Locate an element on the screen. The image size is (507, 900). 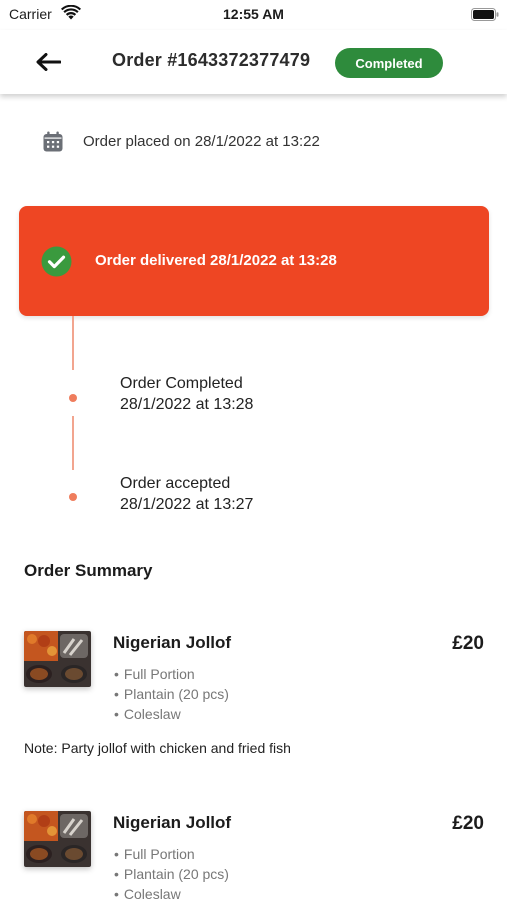
order-title: Order #1643372377479 is located at coordinates (211, 60).